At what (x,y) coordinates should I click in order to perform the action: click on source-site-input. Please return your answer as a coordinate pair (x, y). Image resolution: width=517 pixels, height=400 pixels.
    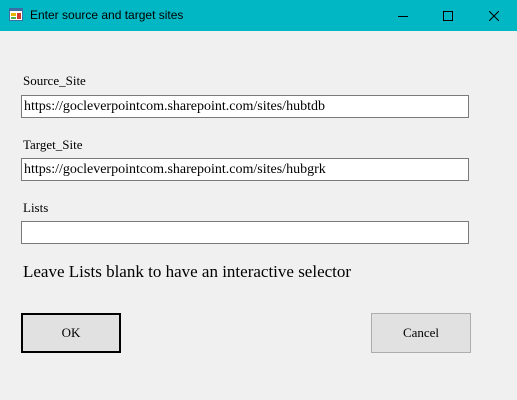
    Looking at the image, I should click on (245, 106).